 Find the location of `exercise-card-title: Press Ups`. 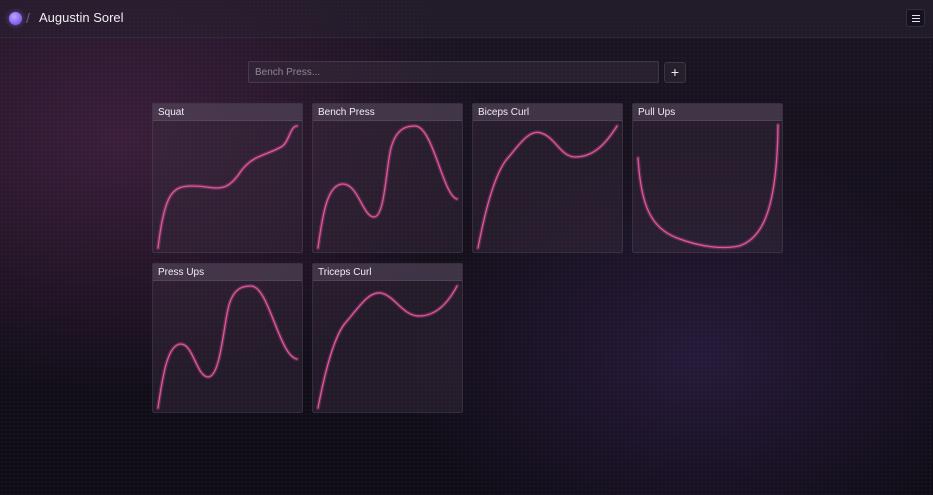

exercise-card-title: Press Ups is located at coordinates (227, 272).